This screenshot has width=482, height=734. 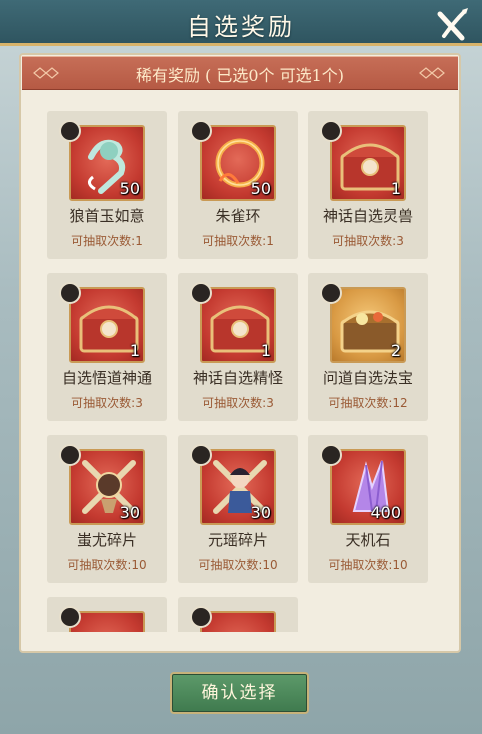 What do you see at coordinates (367, 216) in the screenshot?
I see `item-name: 神话自选灵兽` at bounding box center [367, 216].